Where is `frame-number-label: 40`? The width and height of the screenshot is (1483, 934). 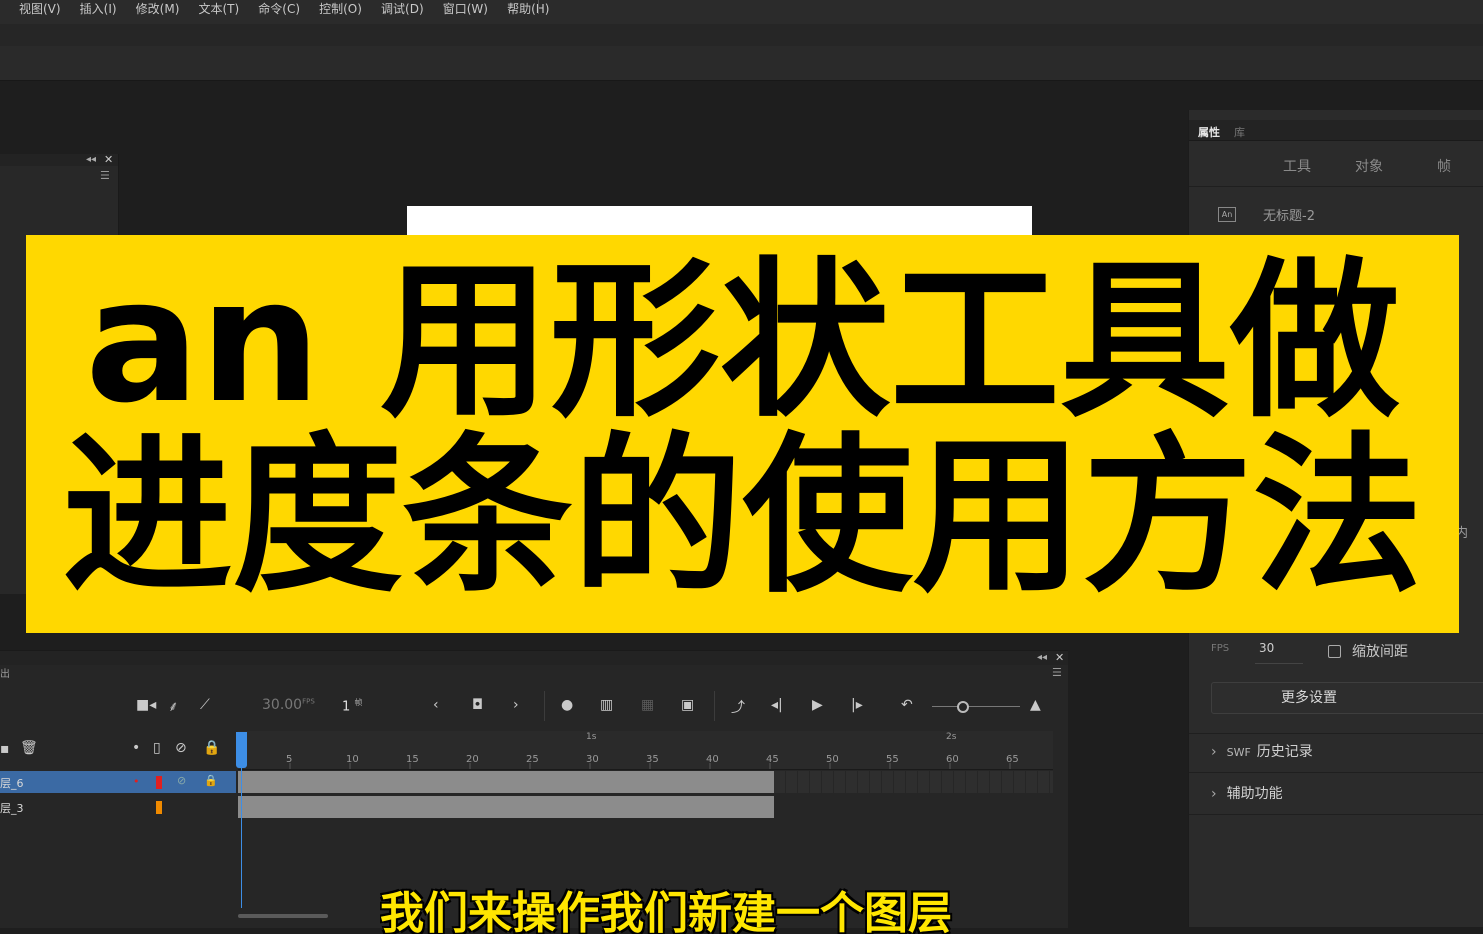 frame-number-label: 40 is located at coordinates (712, 759).